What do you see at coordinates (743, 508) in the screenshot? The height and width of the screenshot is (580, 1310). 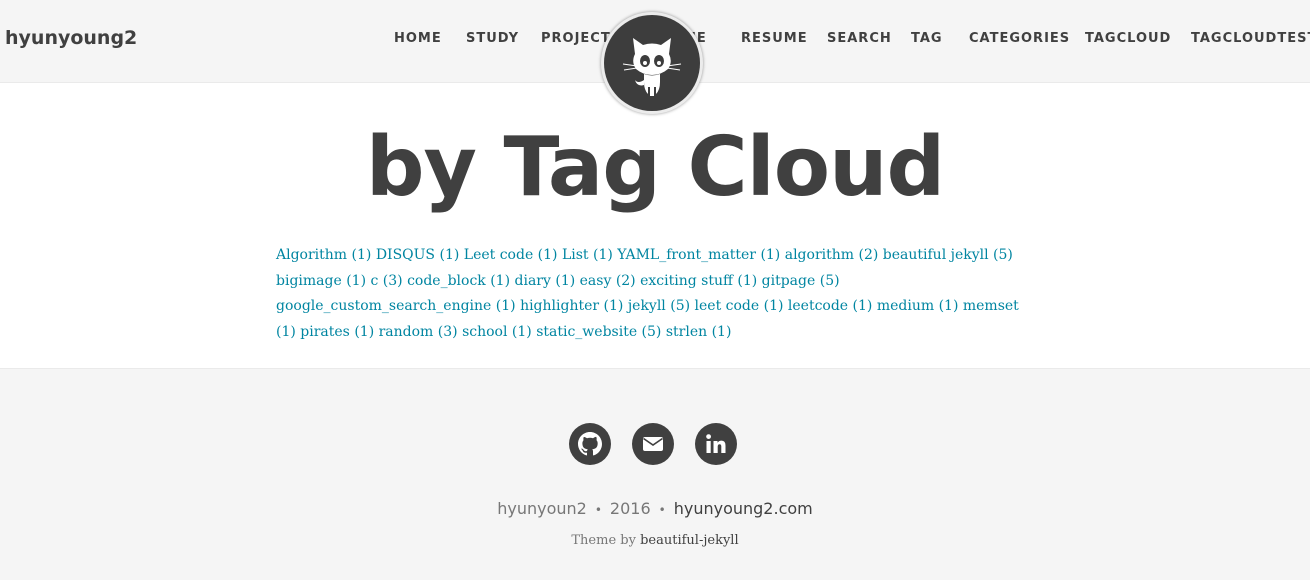 I see `footer-site-link: hyunyoung2.com` at bounding box center [743, 508].